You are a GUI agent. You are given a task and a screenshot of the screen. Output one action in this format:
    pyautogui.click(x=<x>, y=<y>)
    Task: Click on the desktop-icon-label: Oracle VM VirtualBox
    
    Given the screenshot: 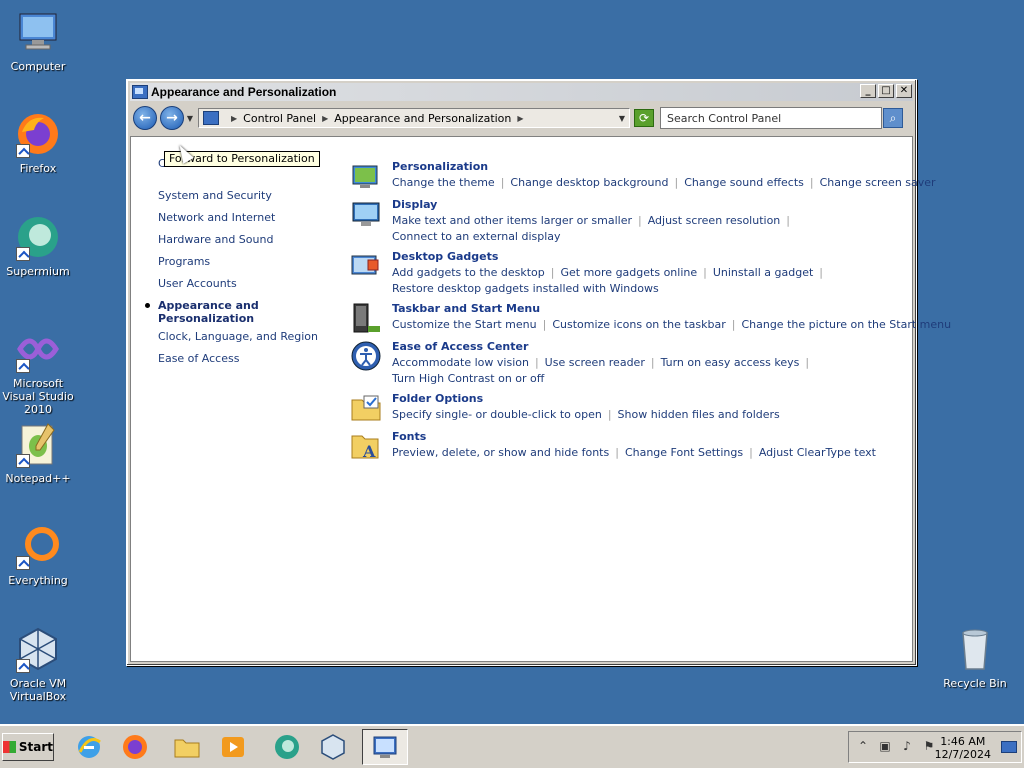 What is the action you would take?
    pyautogui.click(x=38, y=690)
    